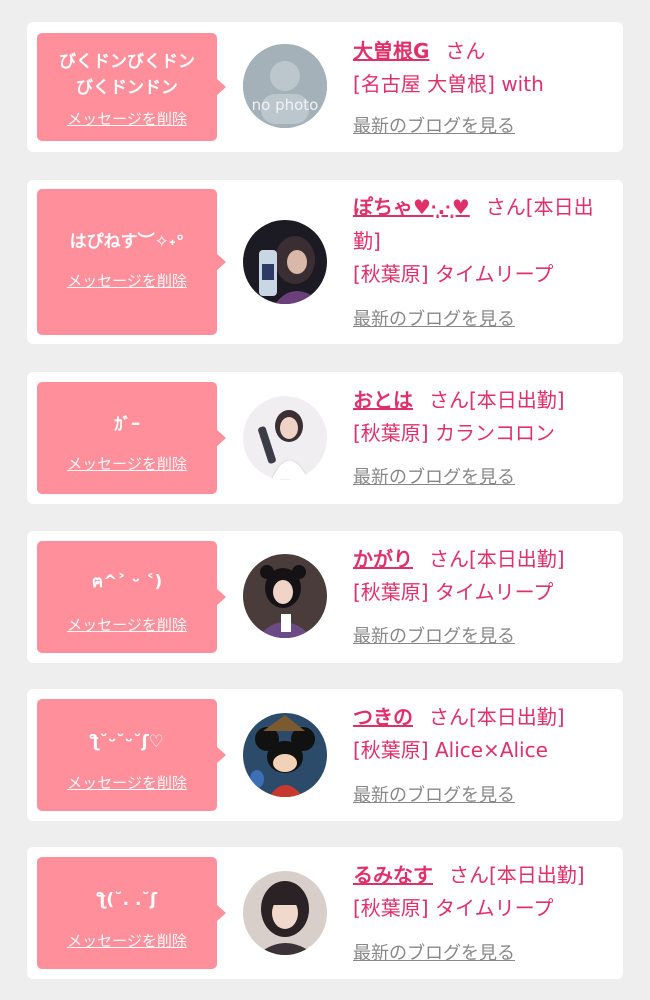 The height and width of the screenshot is (1000, 650). I want to click on avatar: no photo, so click(285, 86).